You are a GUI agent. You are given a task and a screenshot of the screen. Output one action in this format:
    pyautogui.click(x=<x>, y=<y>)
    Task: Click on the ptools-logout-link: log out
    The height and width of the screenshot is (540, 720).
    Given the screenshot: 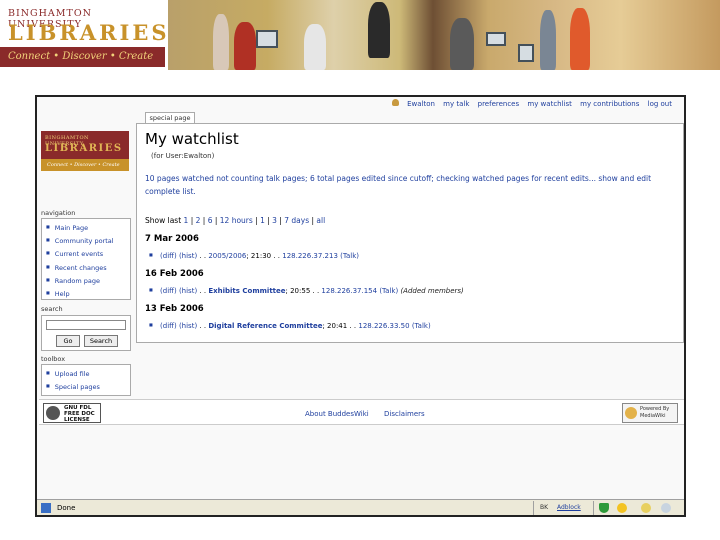 What is the action you would take?
    pyautogui.click(x=660, y=104)
    